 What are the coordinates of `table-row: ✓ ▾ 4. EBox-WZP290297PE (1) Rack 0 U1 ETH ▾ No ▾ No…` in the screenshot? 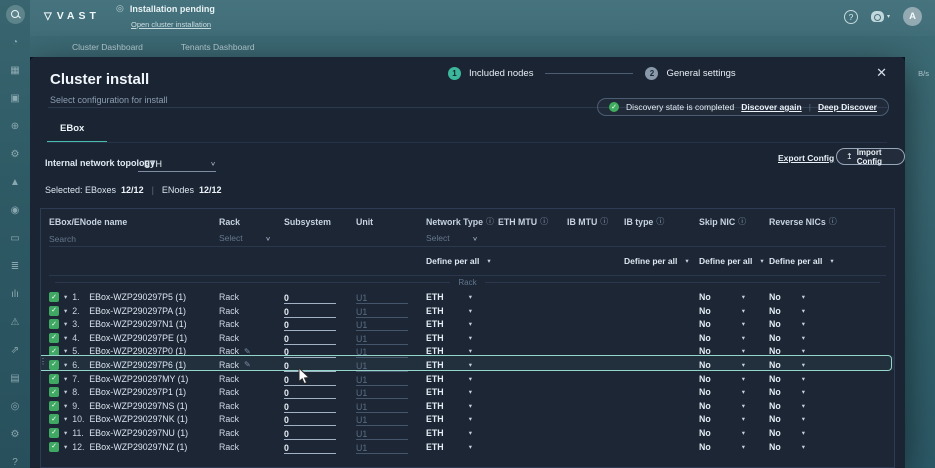 It's located at (467, 337).